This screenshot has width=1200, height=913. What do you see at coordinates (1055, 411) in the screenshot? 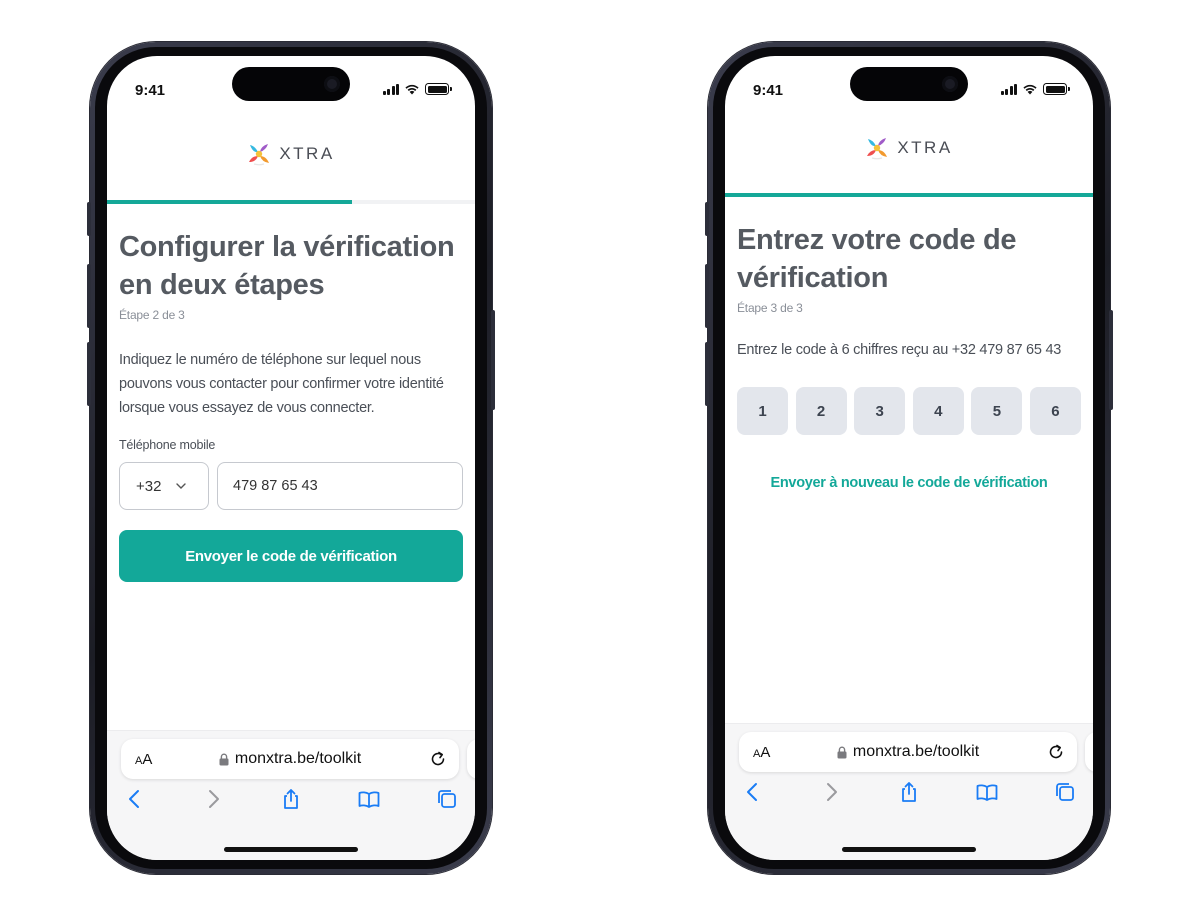
I see `code-digit-6: 6` at bounding box center [1055, 411].